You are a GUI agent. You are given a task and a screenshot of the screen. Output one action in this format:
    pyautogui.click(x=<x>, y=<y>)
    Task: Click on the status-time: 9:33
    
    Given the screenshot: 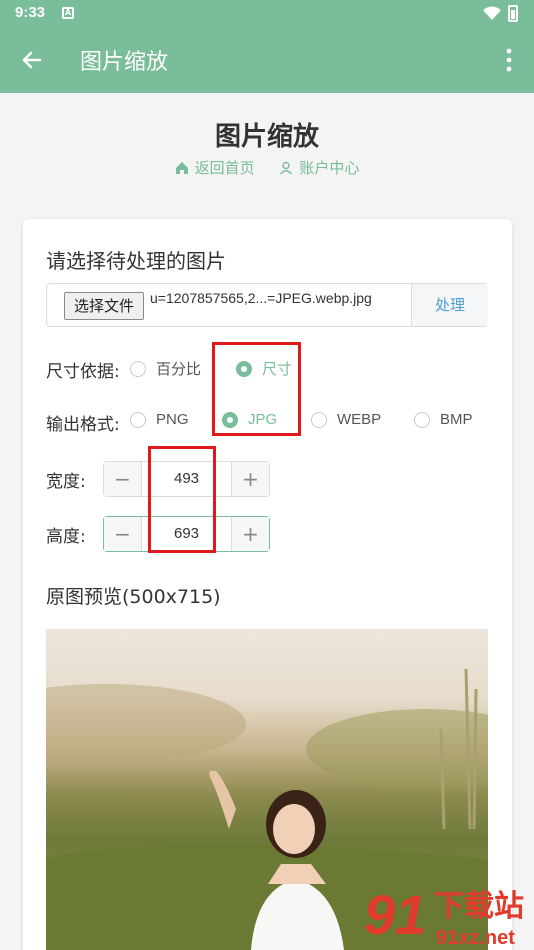 What is the action you would take?
    pyautogui.click(x=30, y=12)
    